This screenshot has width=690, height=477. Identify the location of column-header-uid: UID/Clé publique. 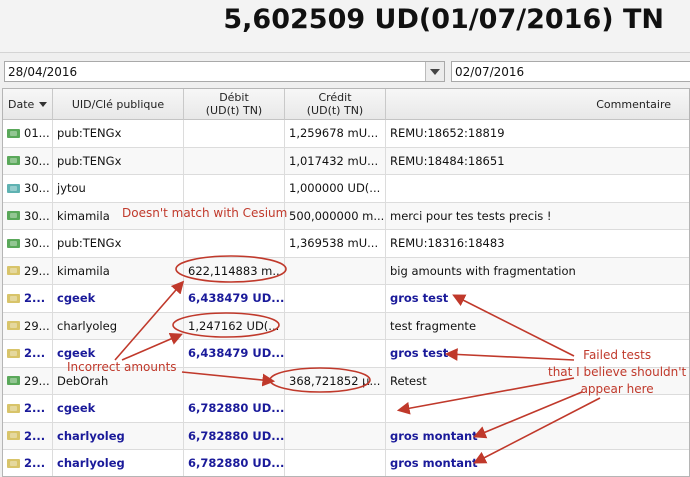
(118, 104).